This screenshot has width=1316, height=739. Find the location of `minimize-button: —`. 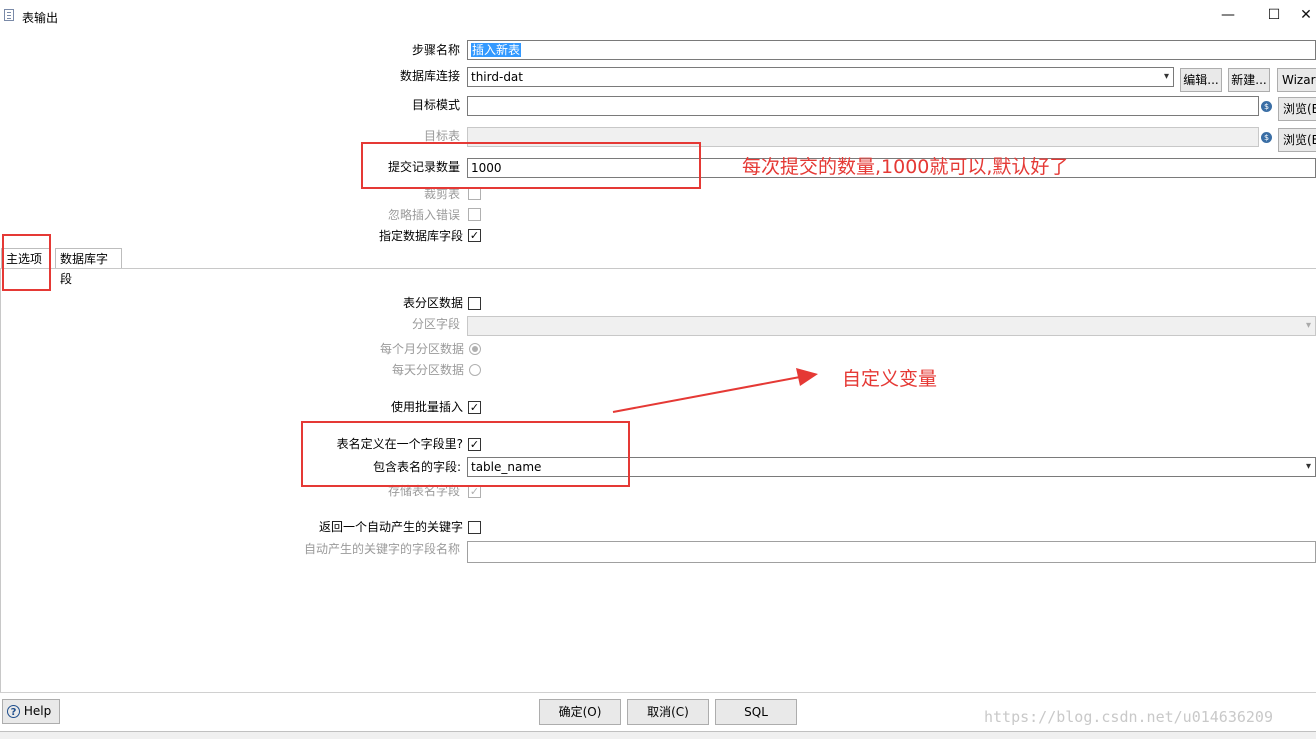

minimize-button: — is located at coordinates (1228, 15).